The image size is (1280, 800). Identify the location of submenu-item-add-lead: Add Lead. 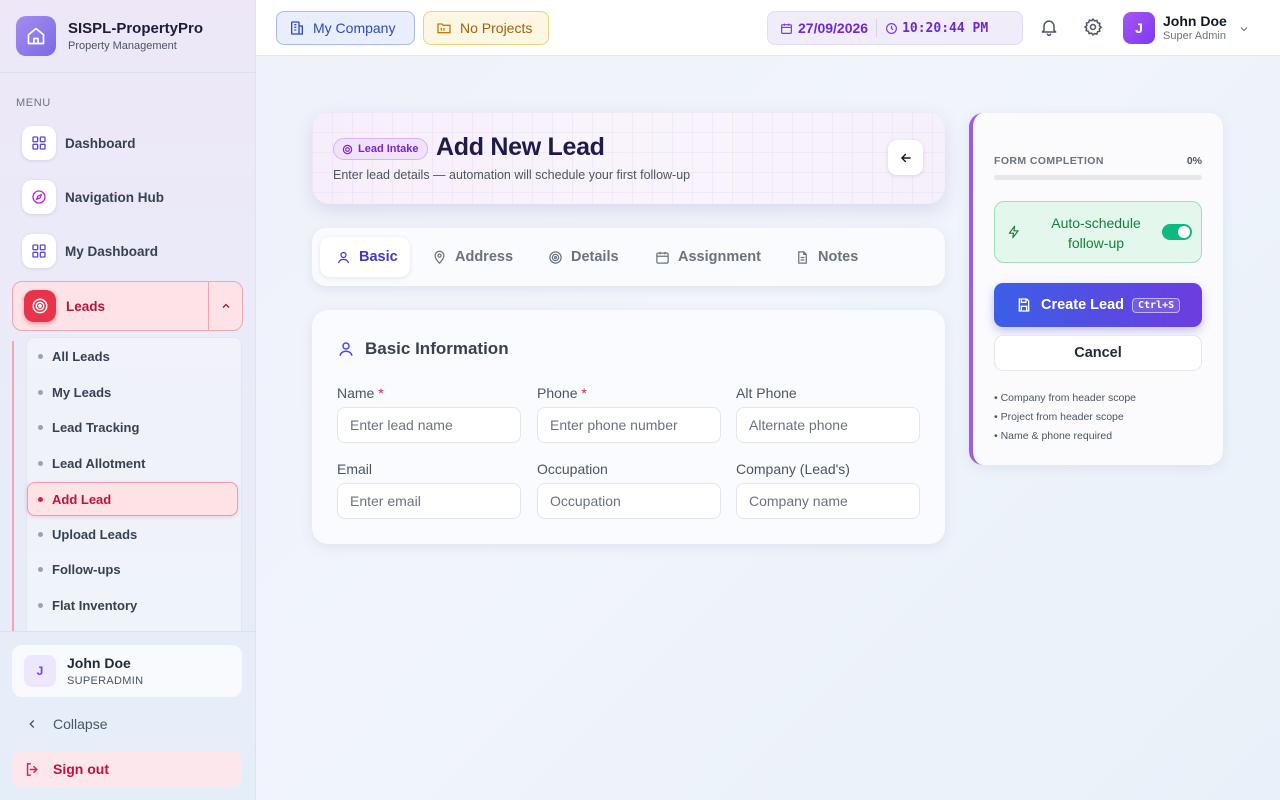
(132, 499).